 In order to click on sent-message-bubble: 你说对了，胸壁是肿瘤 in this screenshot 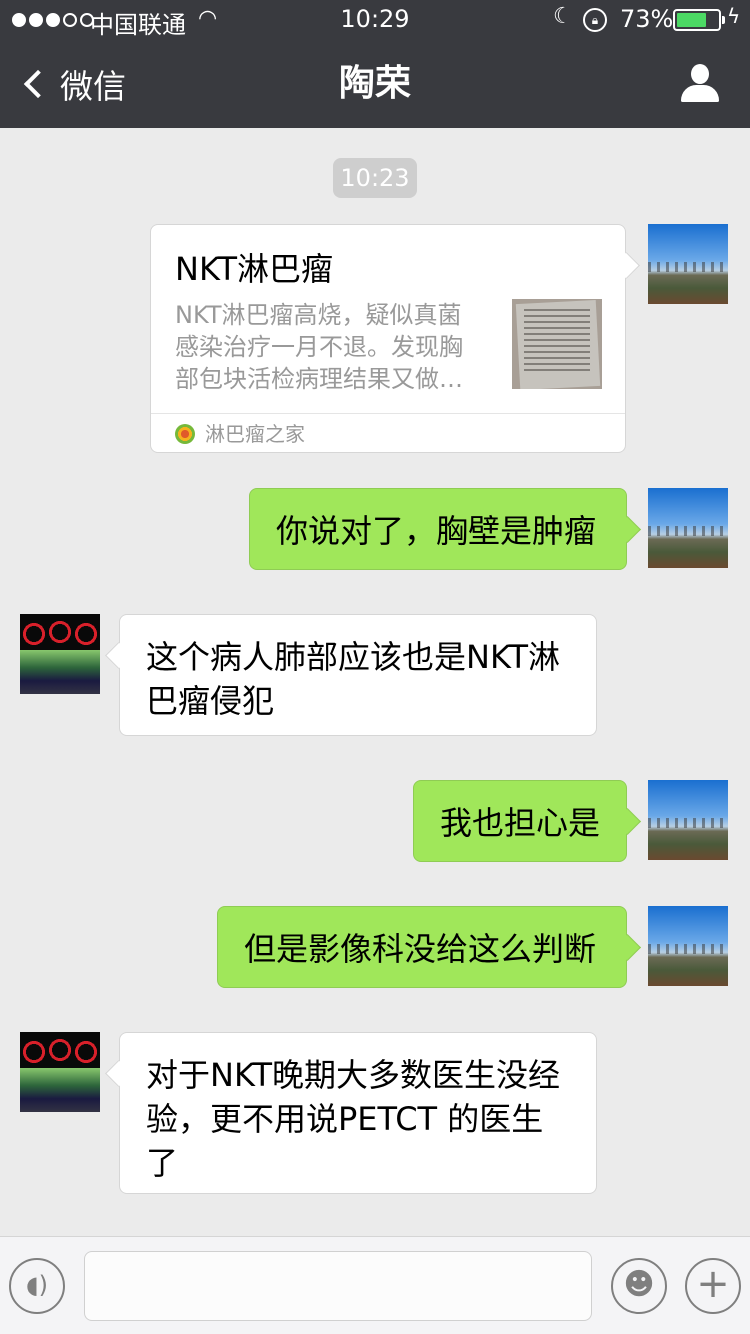, I will do `click(438, 529)`.